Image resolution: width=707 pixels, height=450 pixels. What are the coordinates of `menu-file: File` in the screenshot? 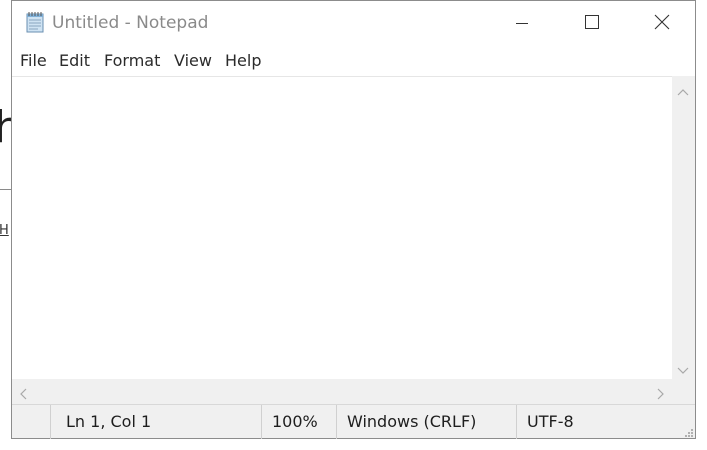 It's located at (33, 60).